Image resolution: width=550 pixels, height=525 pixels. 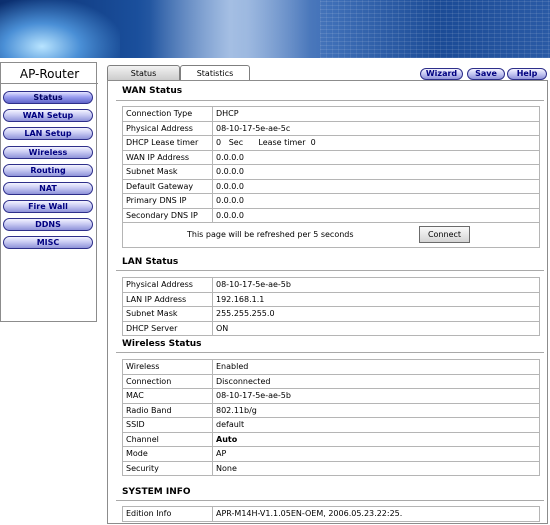 What do you see at coordinates (215, 73) in the screenshot?
I see `tab-statistics: Statistics` at bounding box center [215, 73].